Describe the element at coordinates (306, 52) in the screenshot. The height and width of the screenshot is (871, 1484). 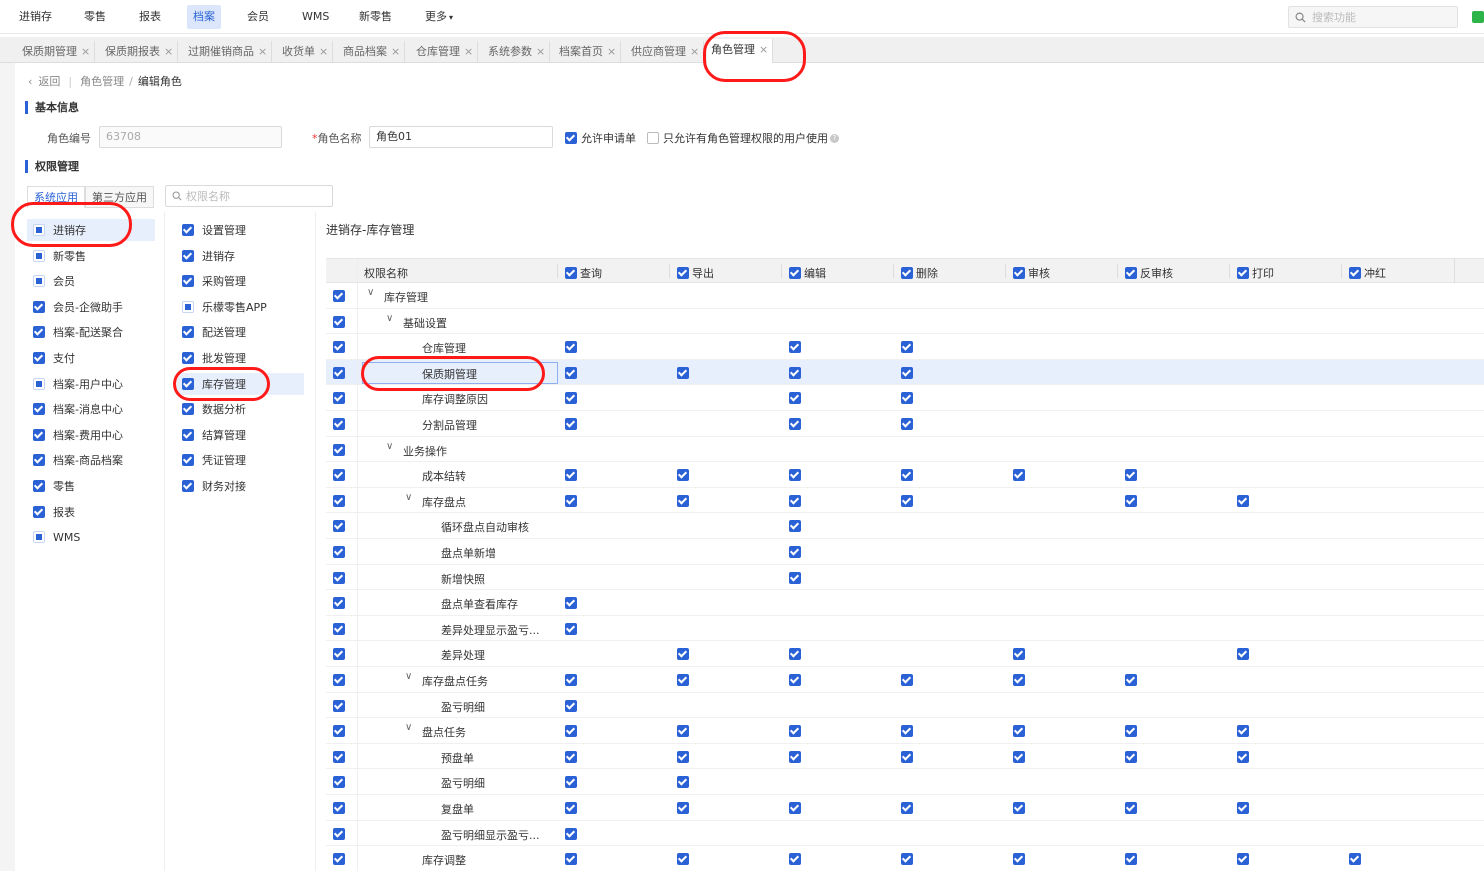
I see `tab-4: 收货单 ×` at that location.